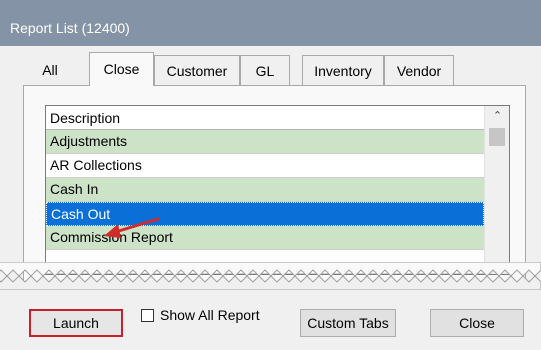 The height and width of the screenshot is (350, 541). I want to click on vertical-scrollbar: ⌃, so click(496, 190).